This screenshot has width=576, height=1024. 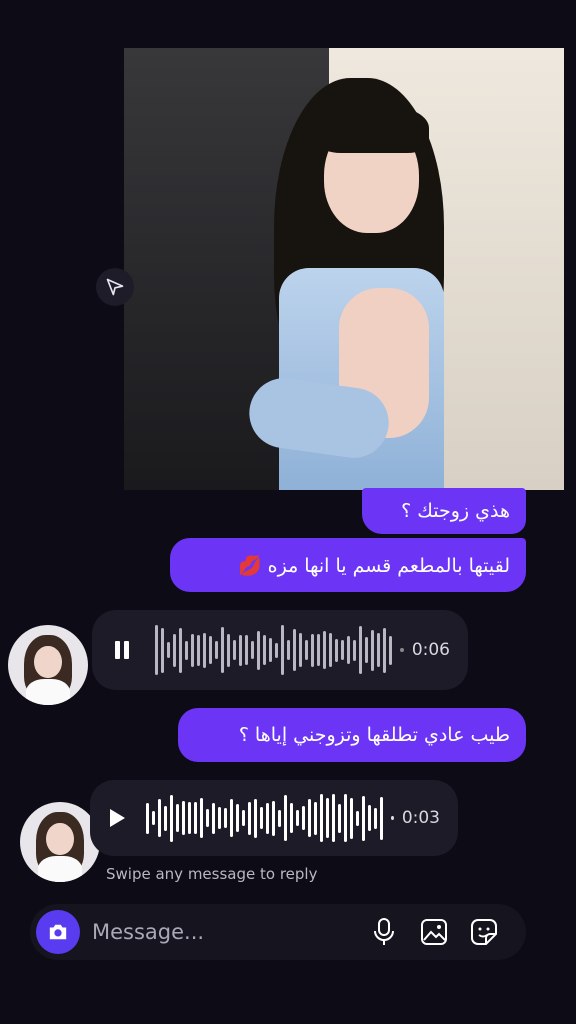 I want to click on camera-icon, so click(x=58, y=932).